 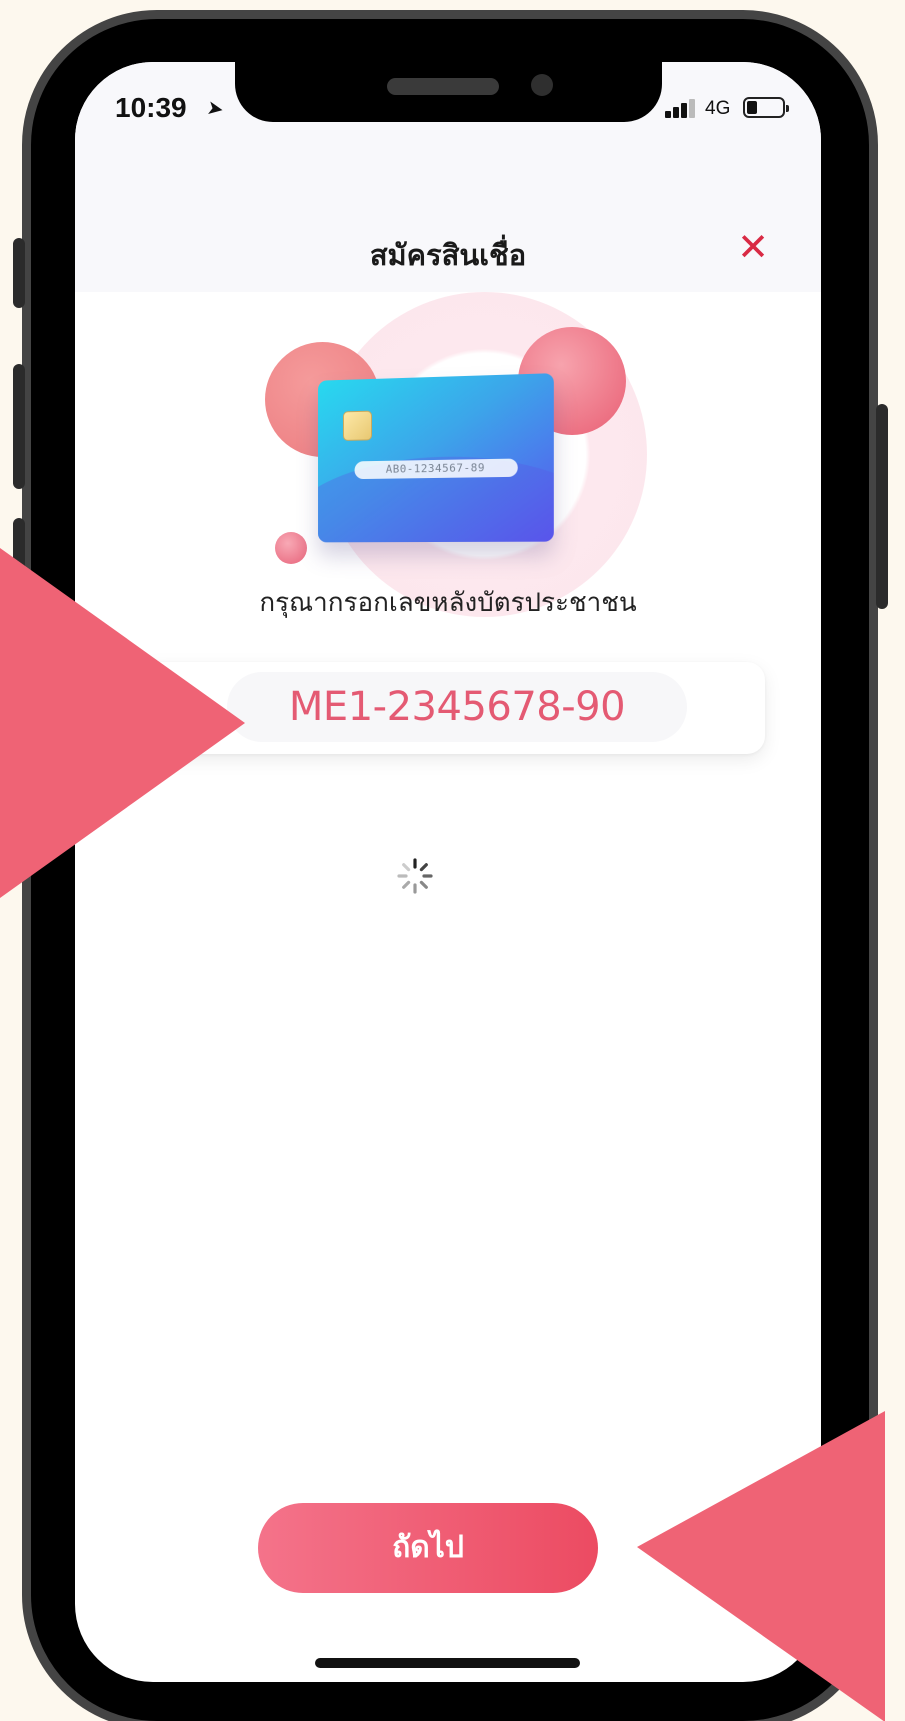 I want to click on notch, so click(x=448, y=92).